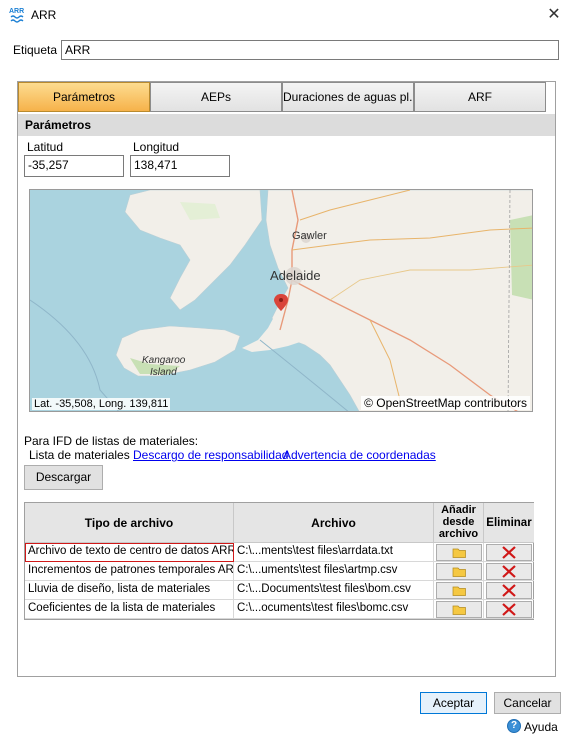  I want to click on etiqueta-label: Etiqueta, so click(35, 50).